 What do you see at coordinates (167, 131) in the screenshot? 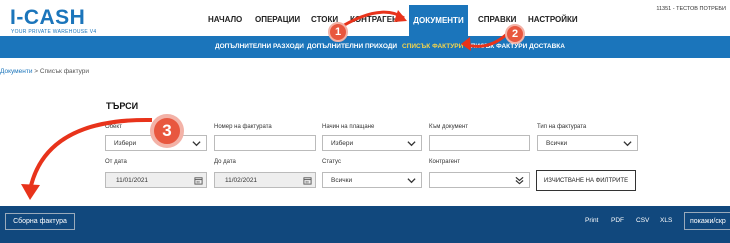
I see `step-badge-3: 3` at bounding box center [167, 131].